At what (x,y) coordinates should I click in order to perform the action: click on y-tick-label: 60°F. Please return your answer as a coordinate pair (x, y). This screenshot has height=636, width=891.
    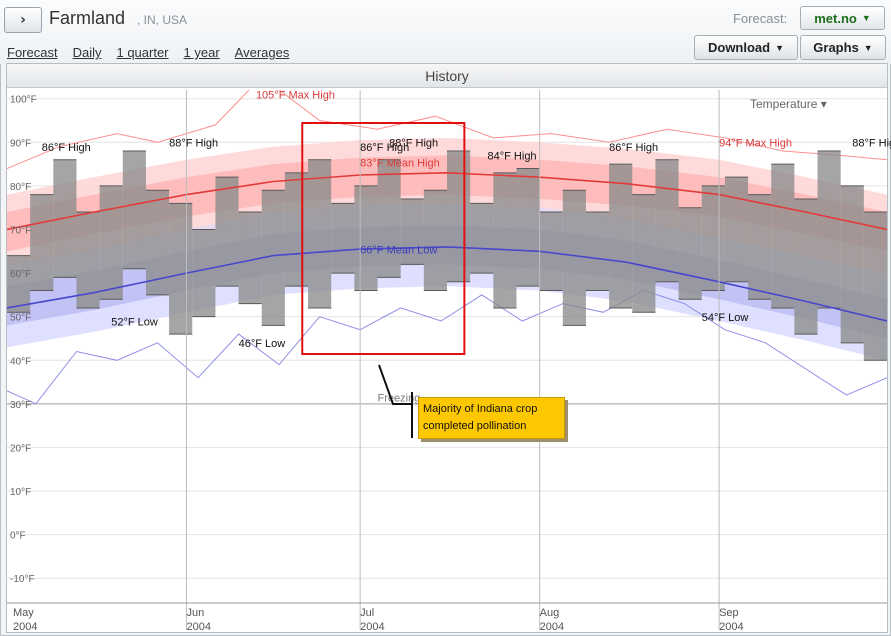
    Looking at the image, I should click on (20, 274).